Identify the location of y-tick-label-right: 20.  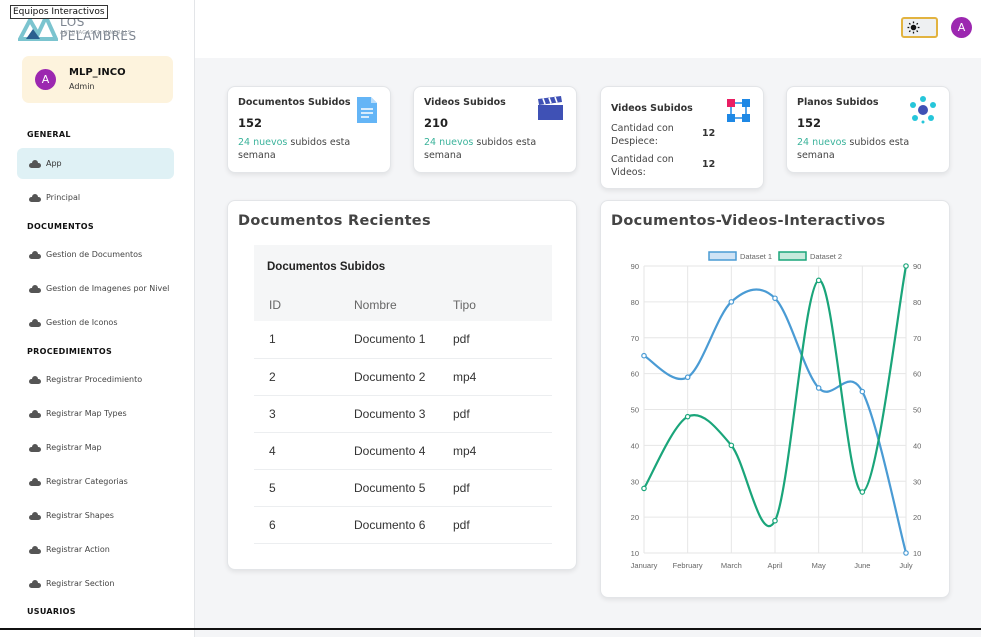
(917, 517).